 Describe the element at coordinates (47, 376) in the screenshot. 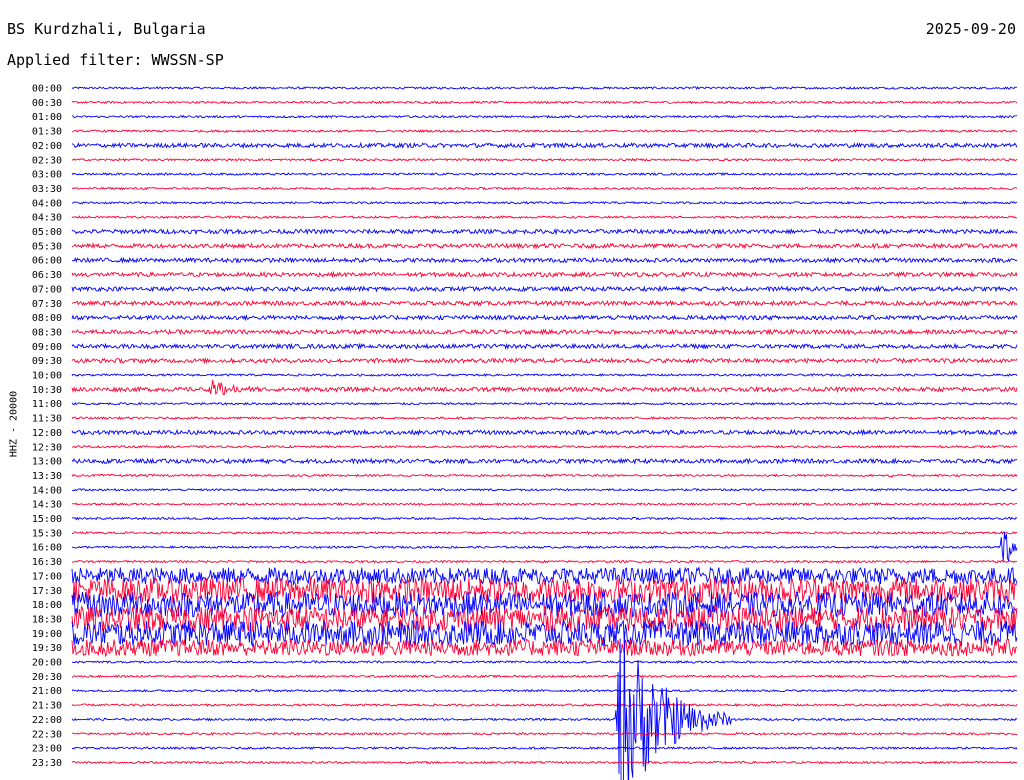

I see `row-time-label: 10:00` at that location.